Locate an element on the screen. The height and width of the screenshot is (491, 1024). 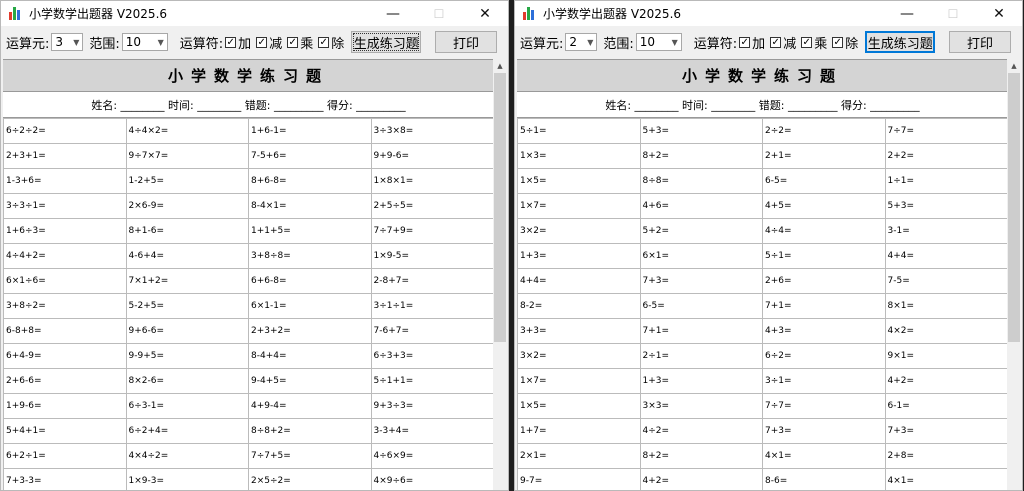
table-row: 3+3= 7+1= 4+3= 4×2= is located at coordinates (762, 331).